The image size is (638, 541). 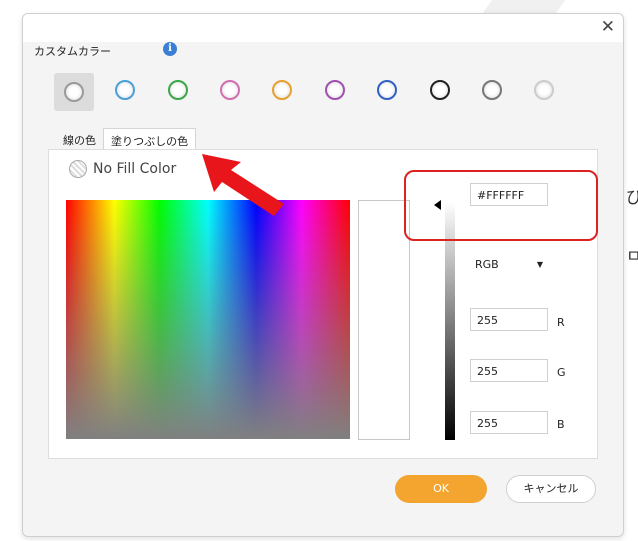 What do you see at coordinates (441, 489) in the screenshot?
I see `ok-button: OK` at bounding box center [441, 489].